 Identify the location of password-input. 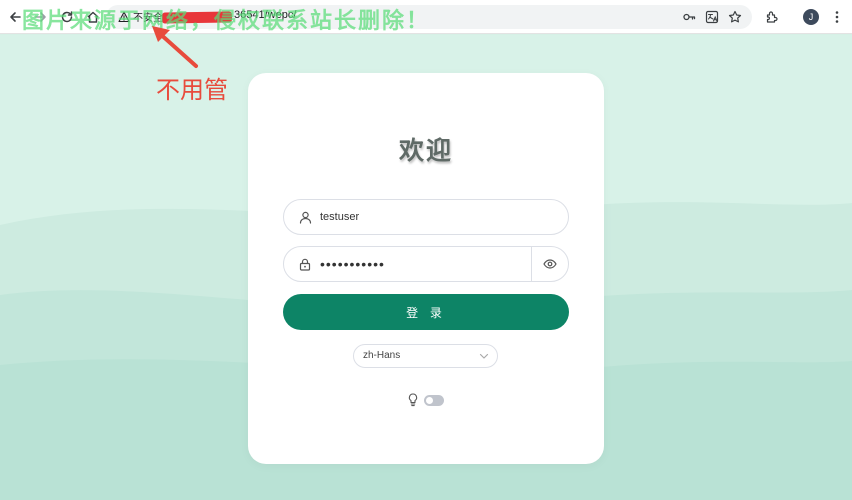
(420, 264).